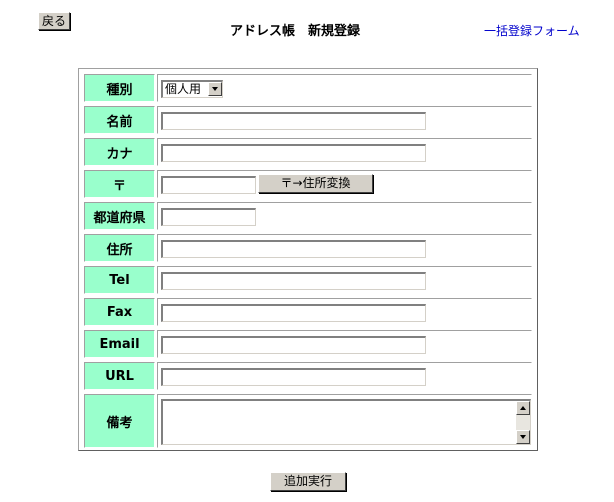 This screenshot has width=614, height=502. Describe the element at coordinates (119, 421) in the screenshot. I see `field-label-memo: 備考` at that location.